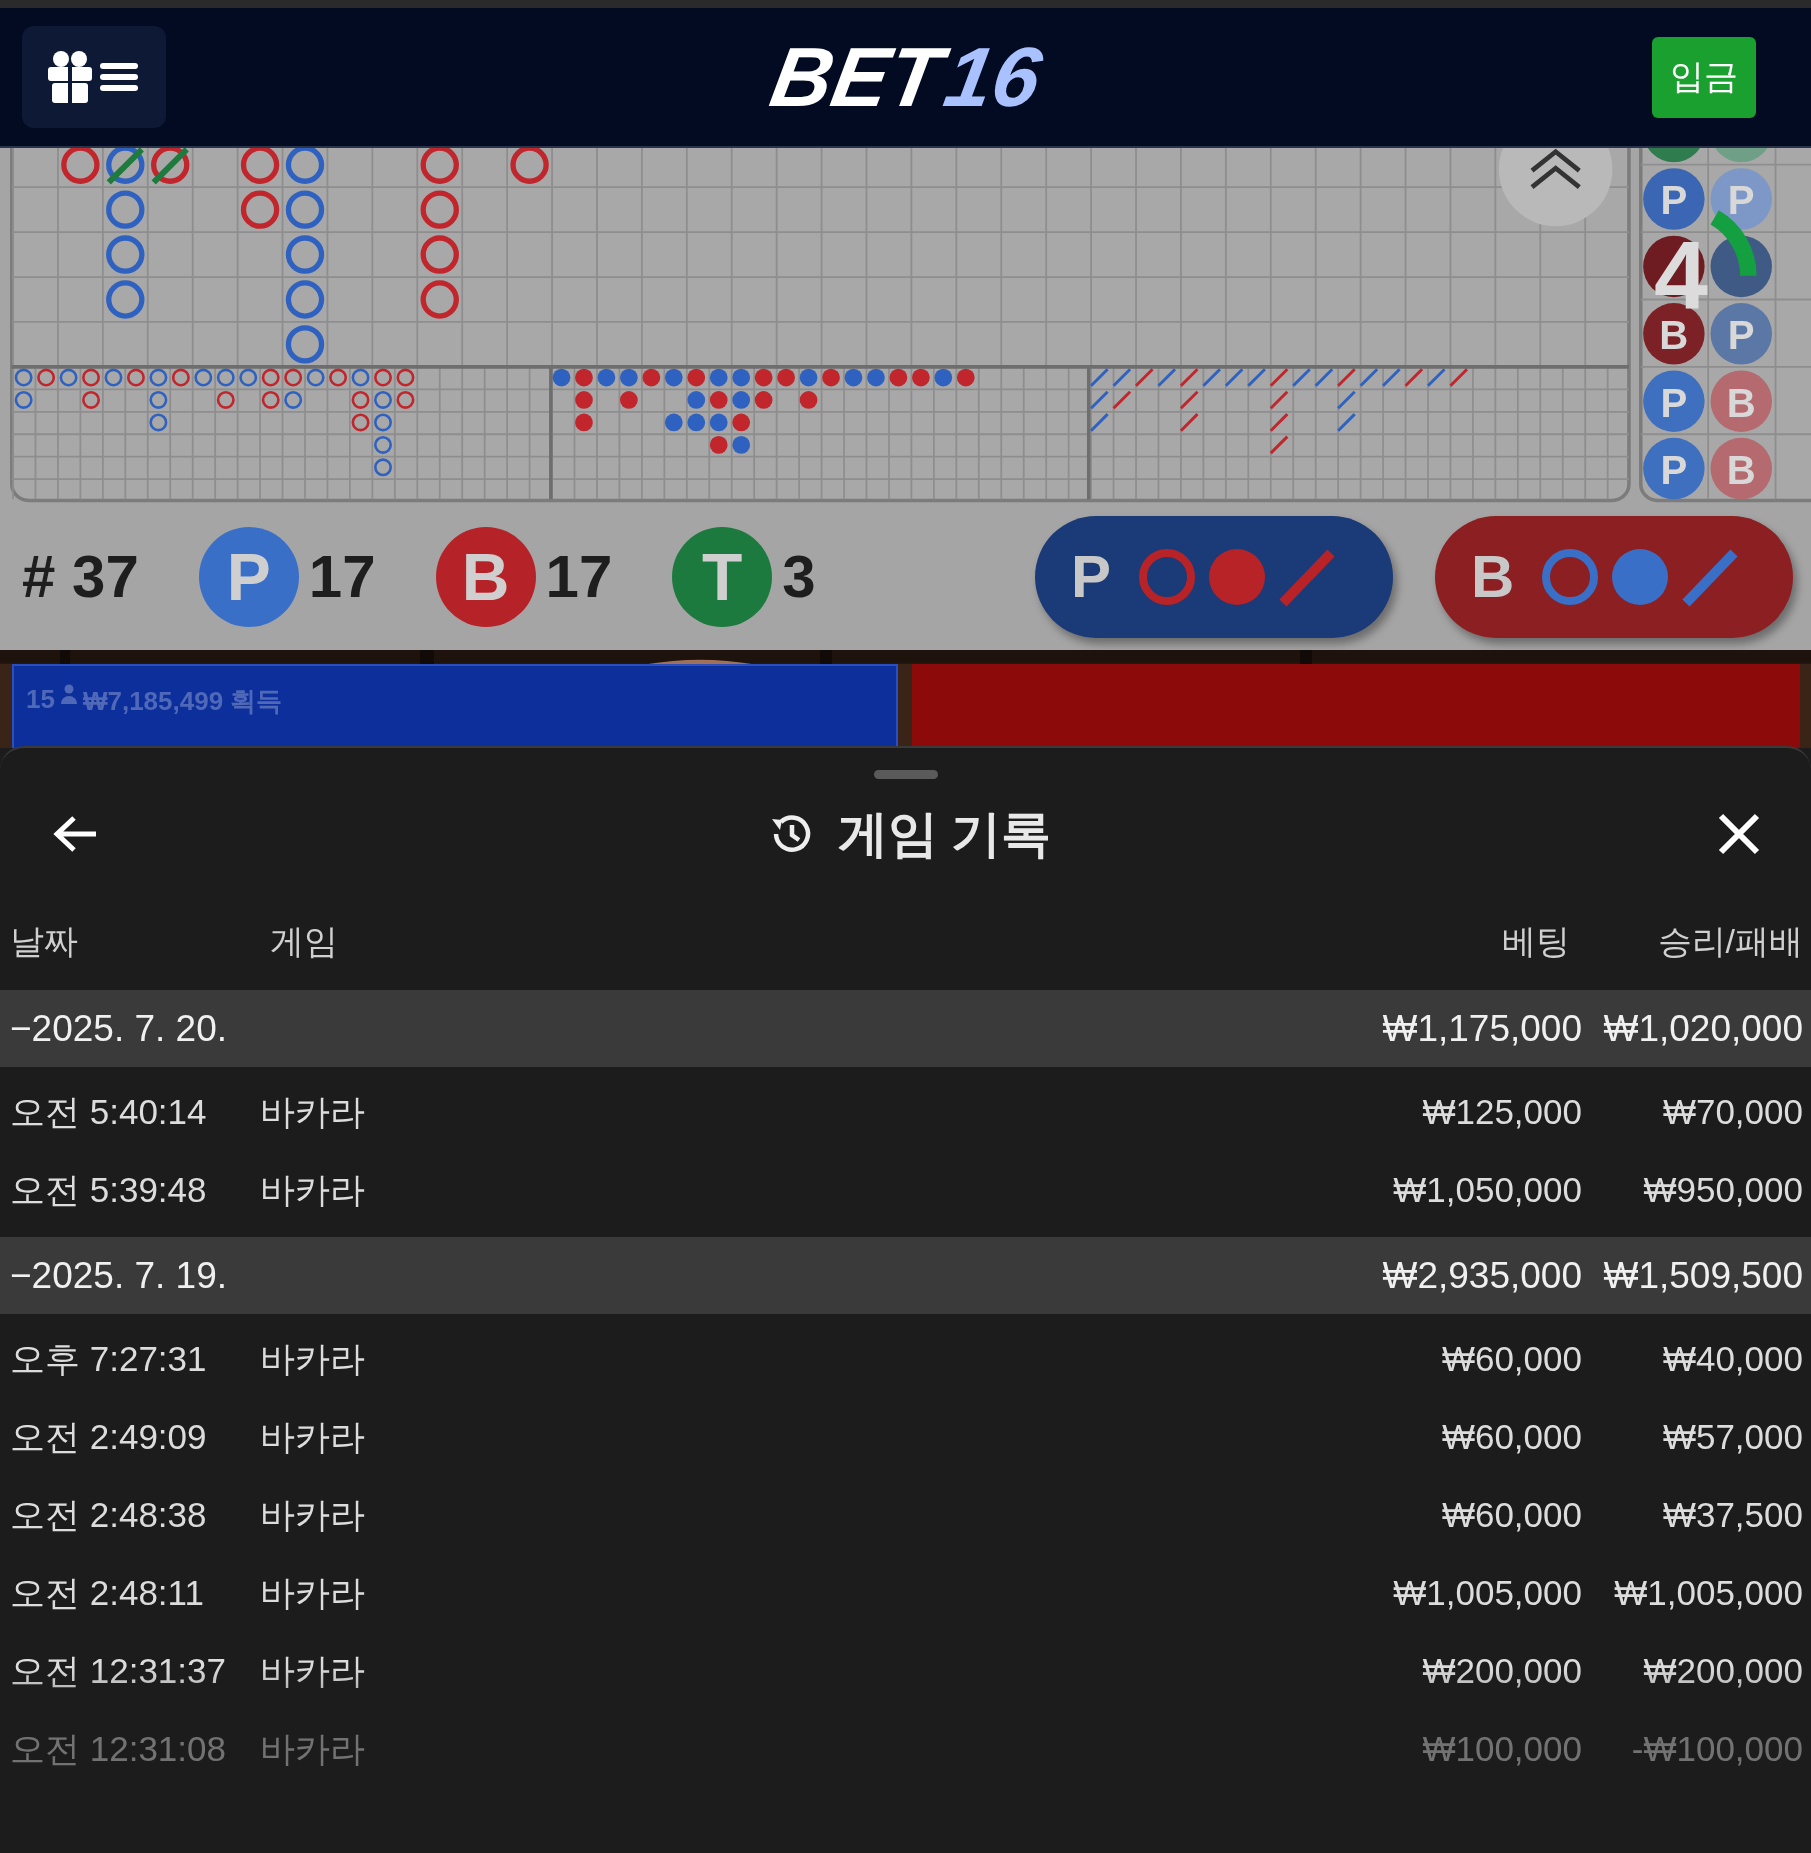 The width and height of the screenshot is (1811, 1853). Describe the element at coordinates (1732, 1515) in the screenshot. I see `result-cell-text: ₩37,500` at that location.